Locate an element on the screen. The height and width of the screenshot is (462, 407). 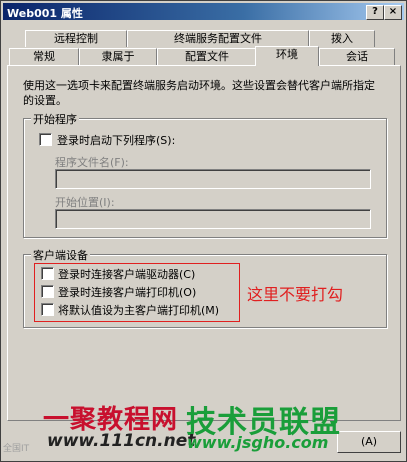
tab-label: 远程控制 is located at coordinates (76, 38).